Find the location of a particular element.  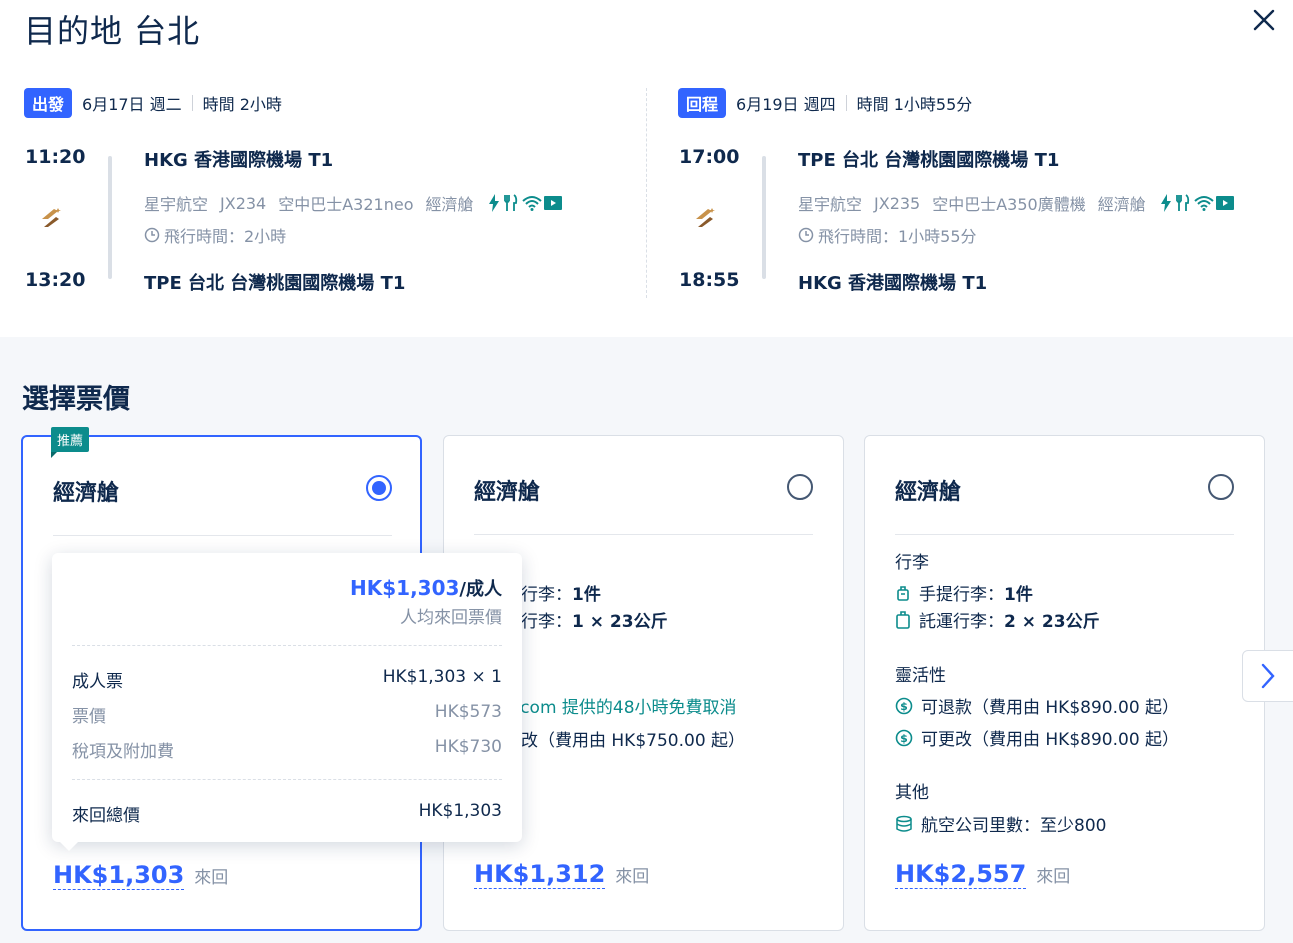

power-icon is located at coordinates (1165, 203).